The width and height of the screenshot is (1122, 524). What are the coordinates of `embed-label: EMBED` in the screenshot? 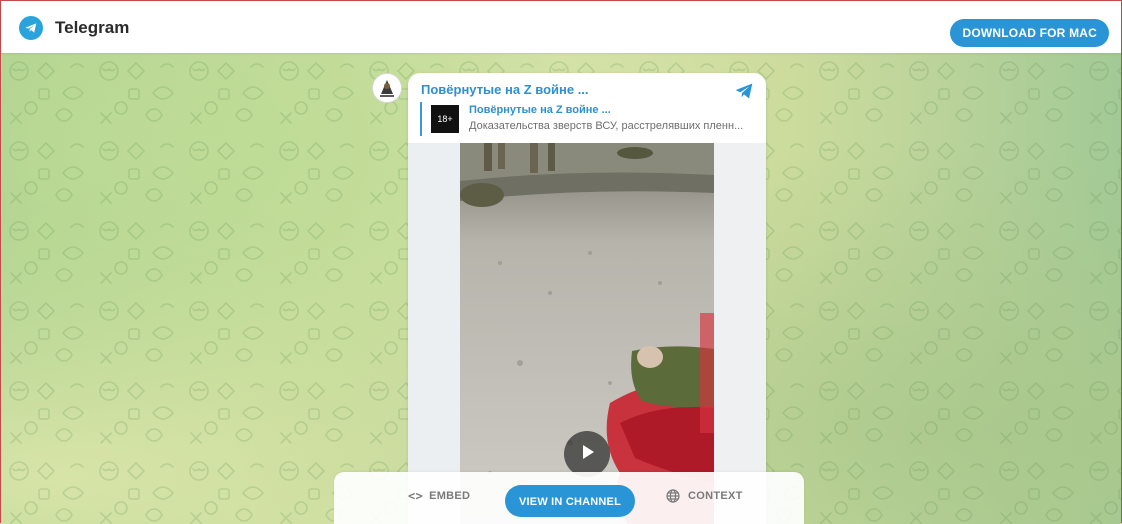 It's located at (450, 496).